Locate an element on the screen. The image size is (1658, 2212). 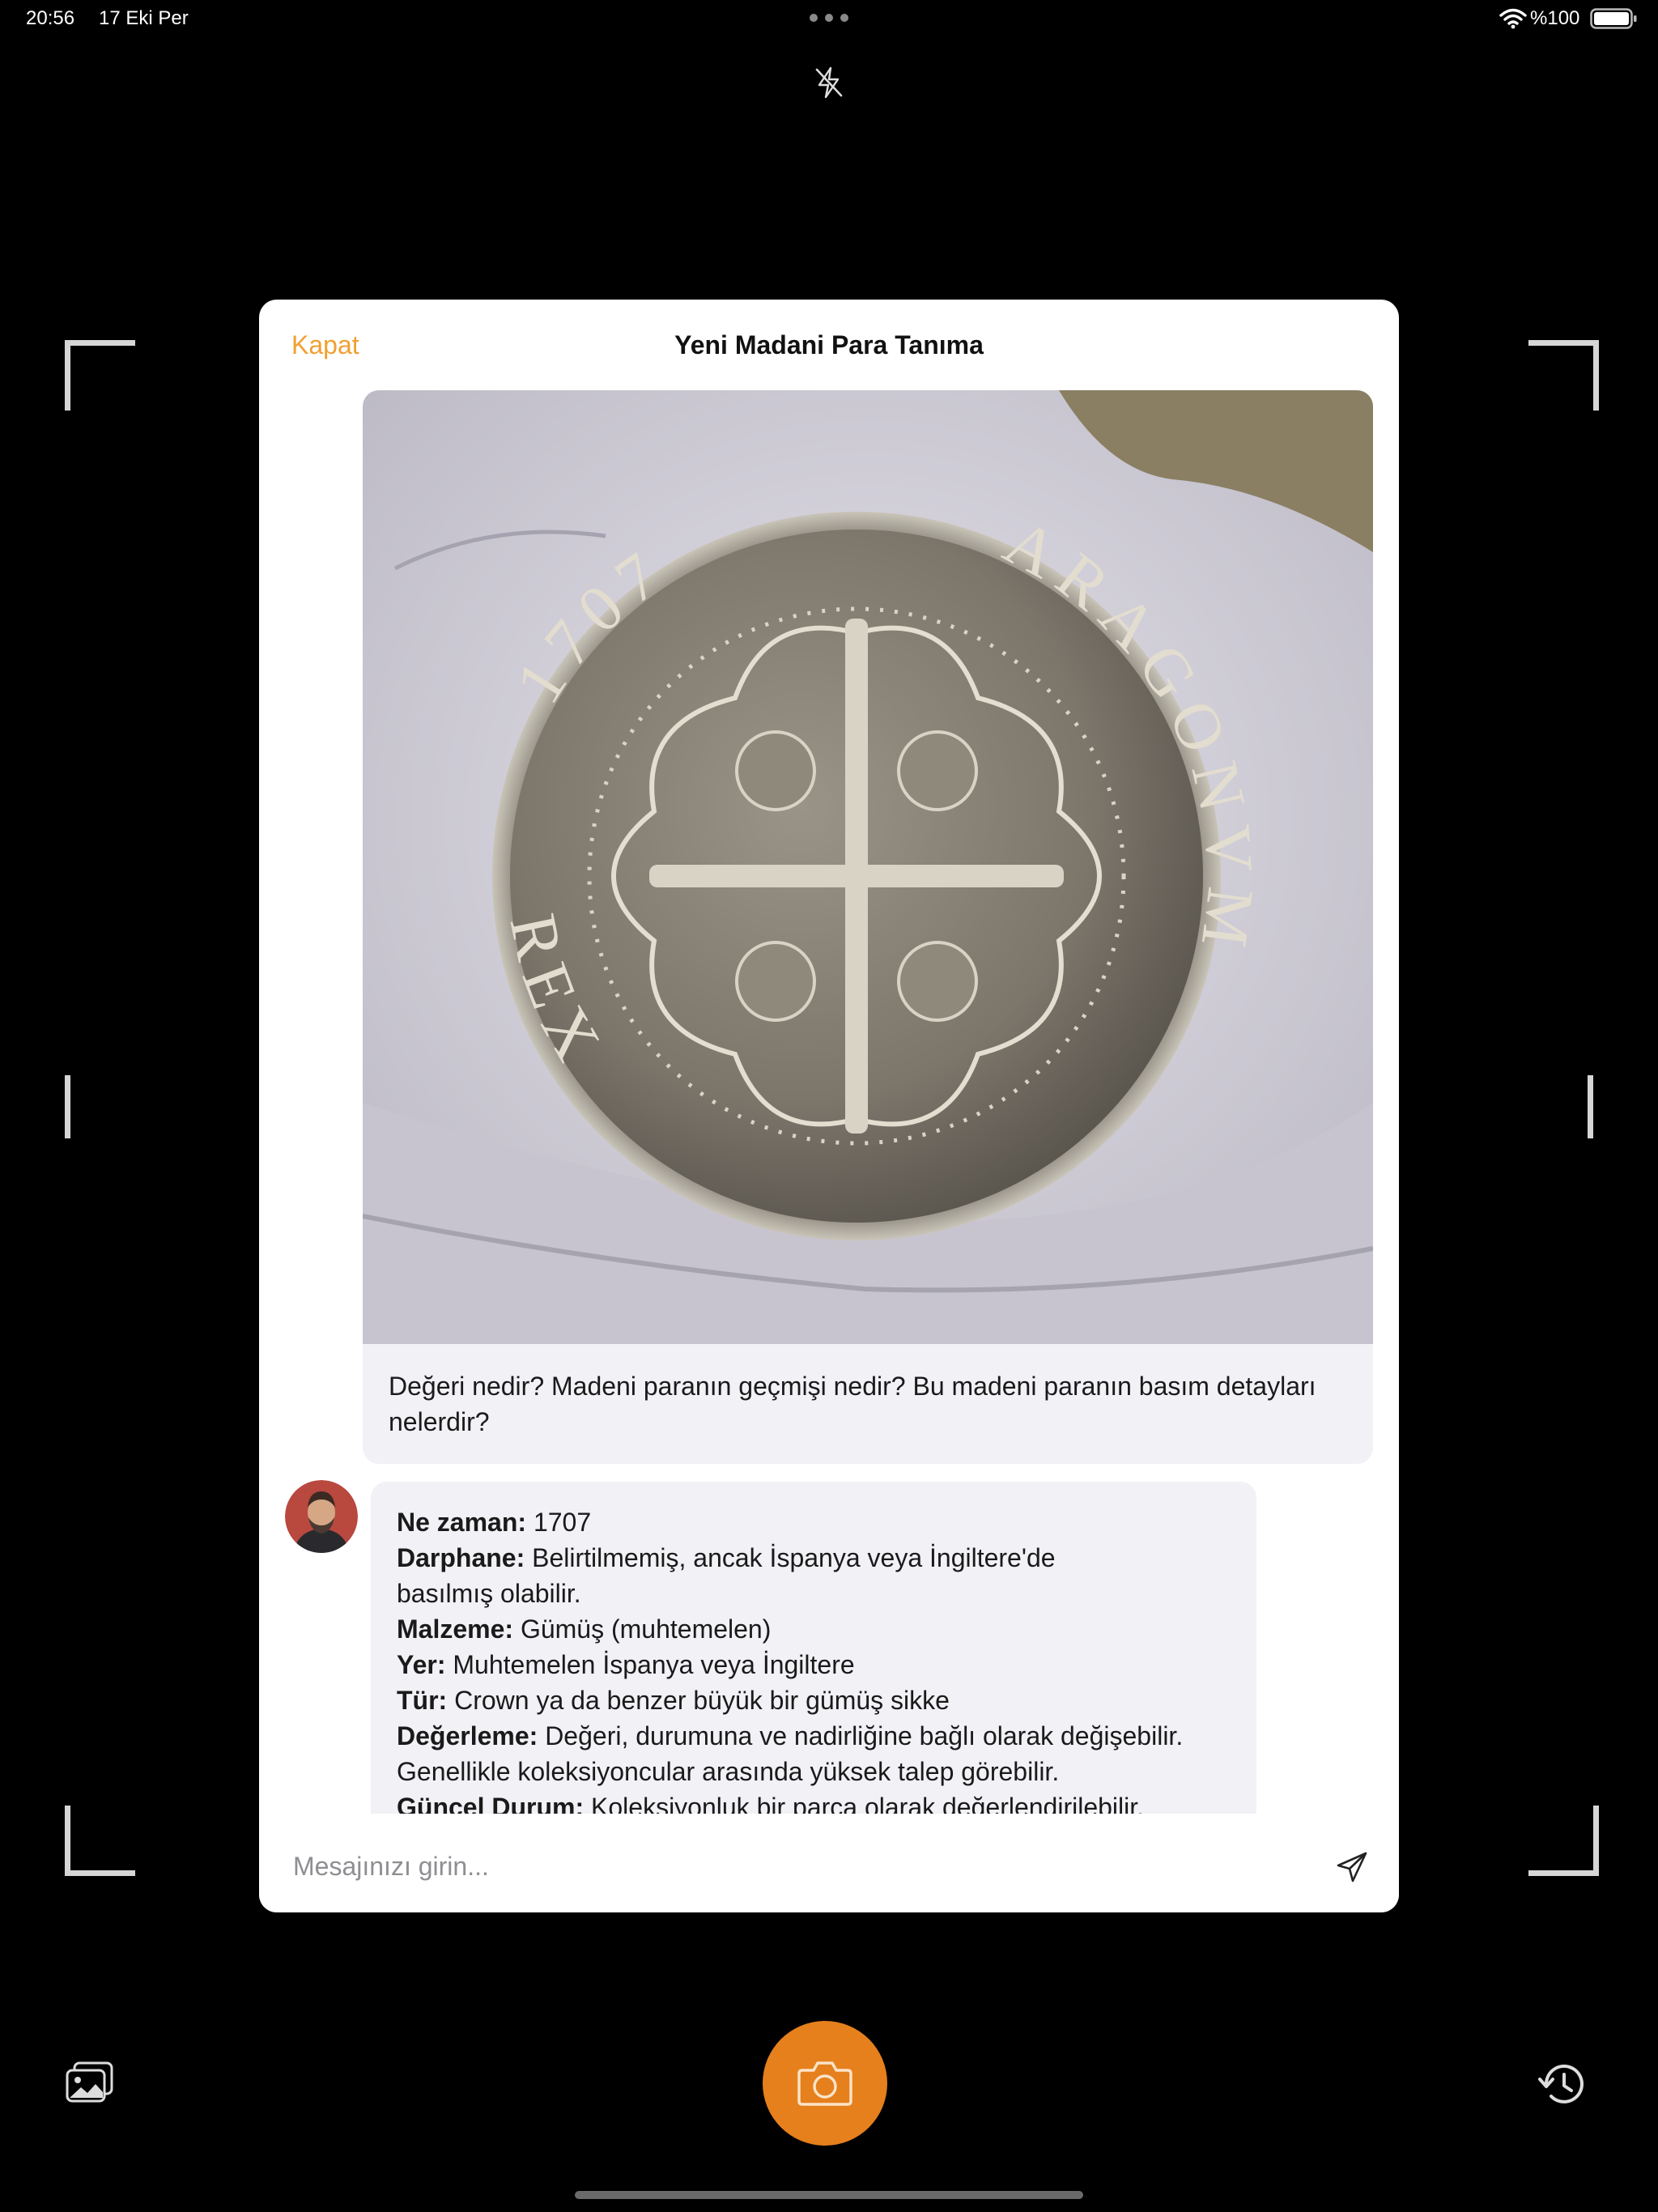
assistant-line-value: Muhtemelen İspanya veya İngiltere is located at coordinates (650, 1664).